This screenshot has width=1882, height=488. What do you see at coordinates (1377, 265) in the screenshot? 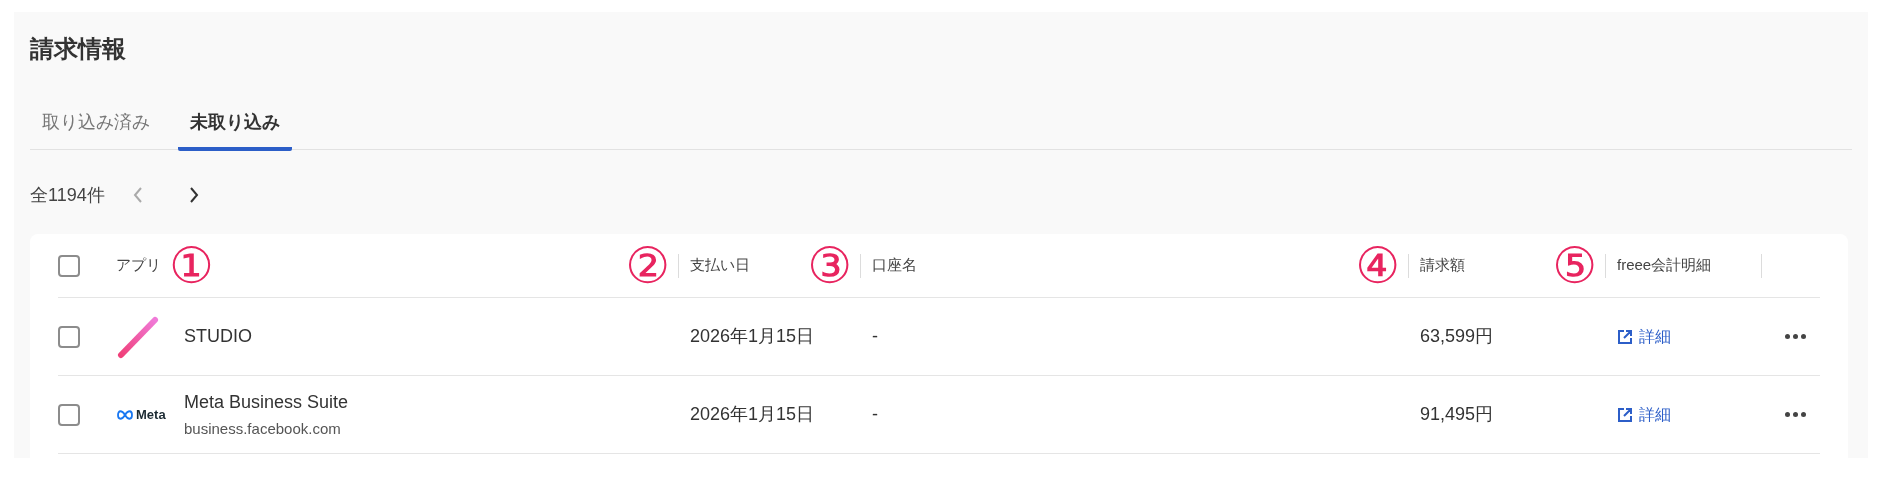
I see `annotation-marker: ④` at bounding box center [1377, 265].